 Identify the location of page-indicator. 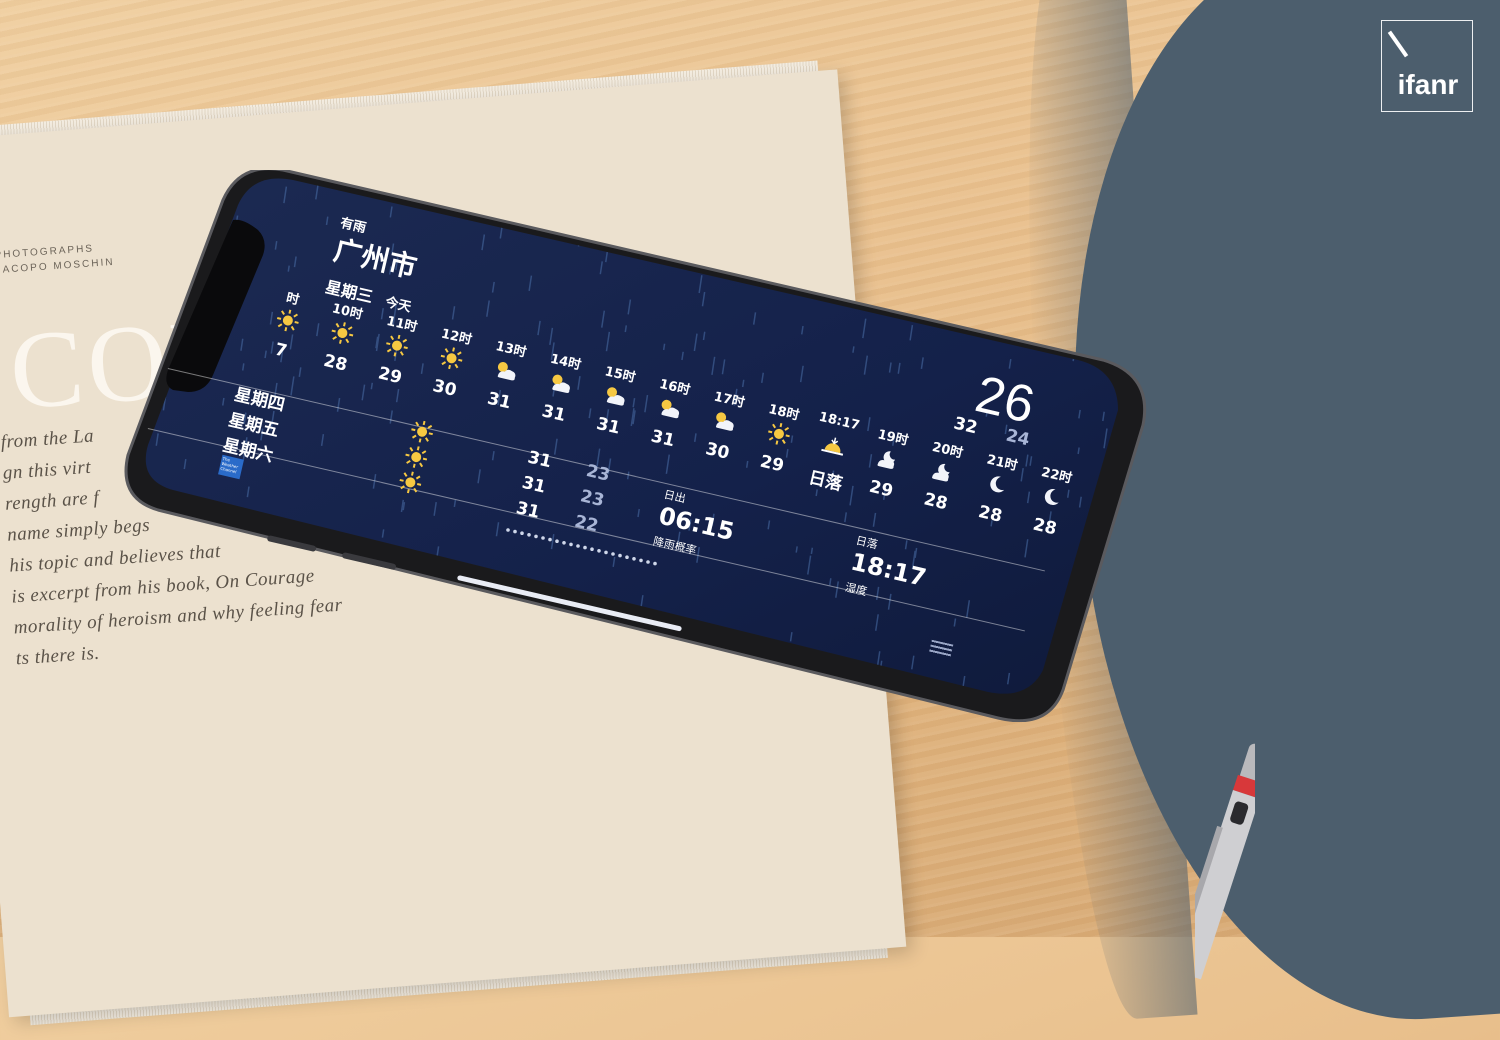
(588, 555).